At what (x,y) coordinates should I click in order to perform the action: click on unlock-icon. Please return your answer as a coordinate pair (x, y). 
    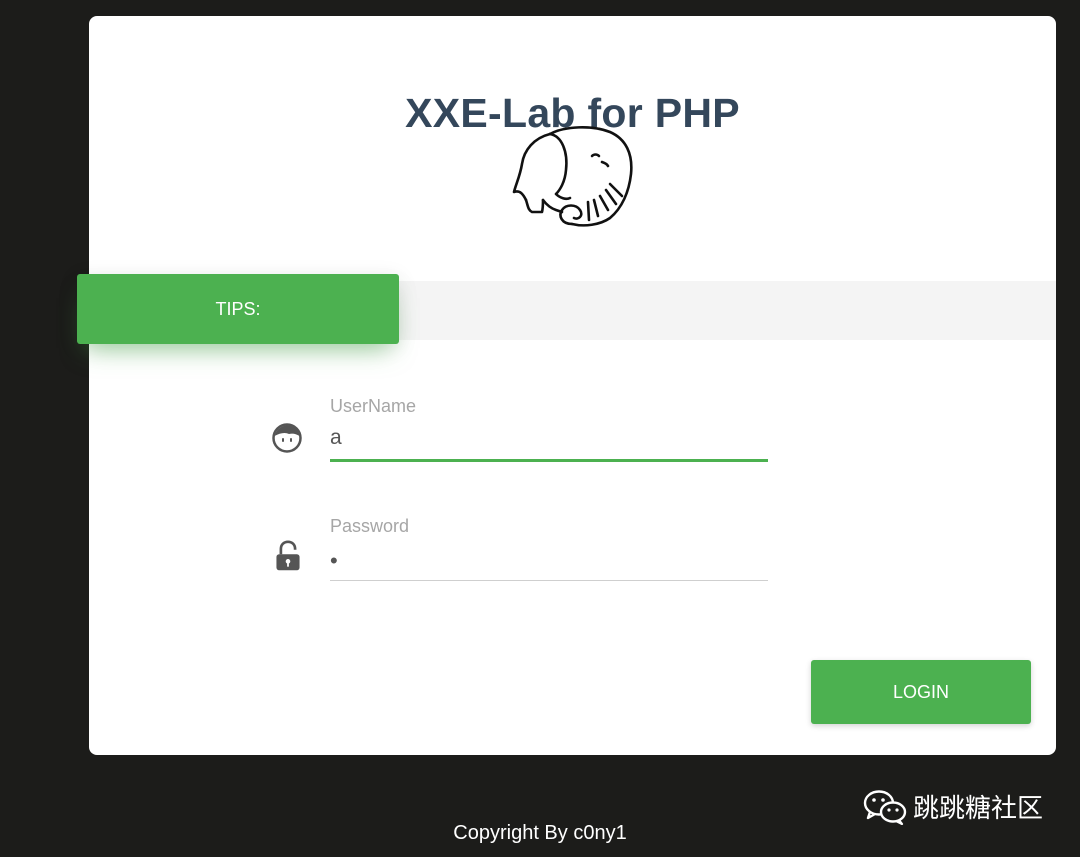
    Looking at the image, I should click on (288, 555).